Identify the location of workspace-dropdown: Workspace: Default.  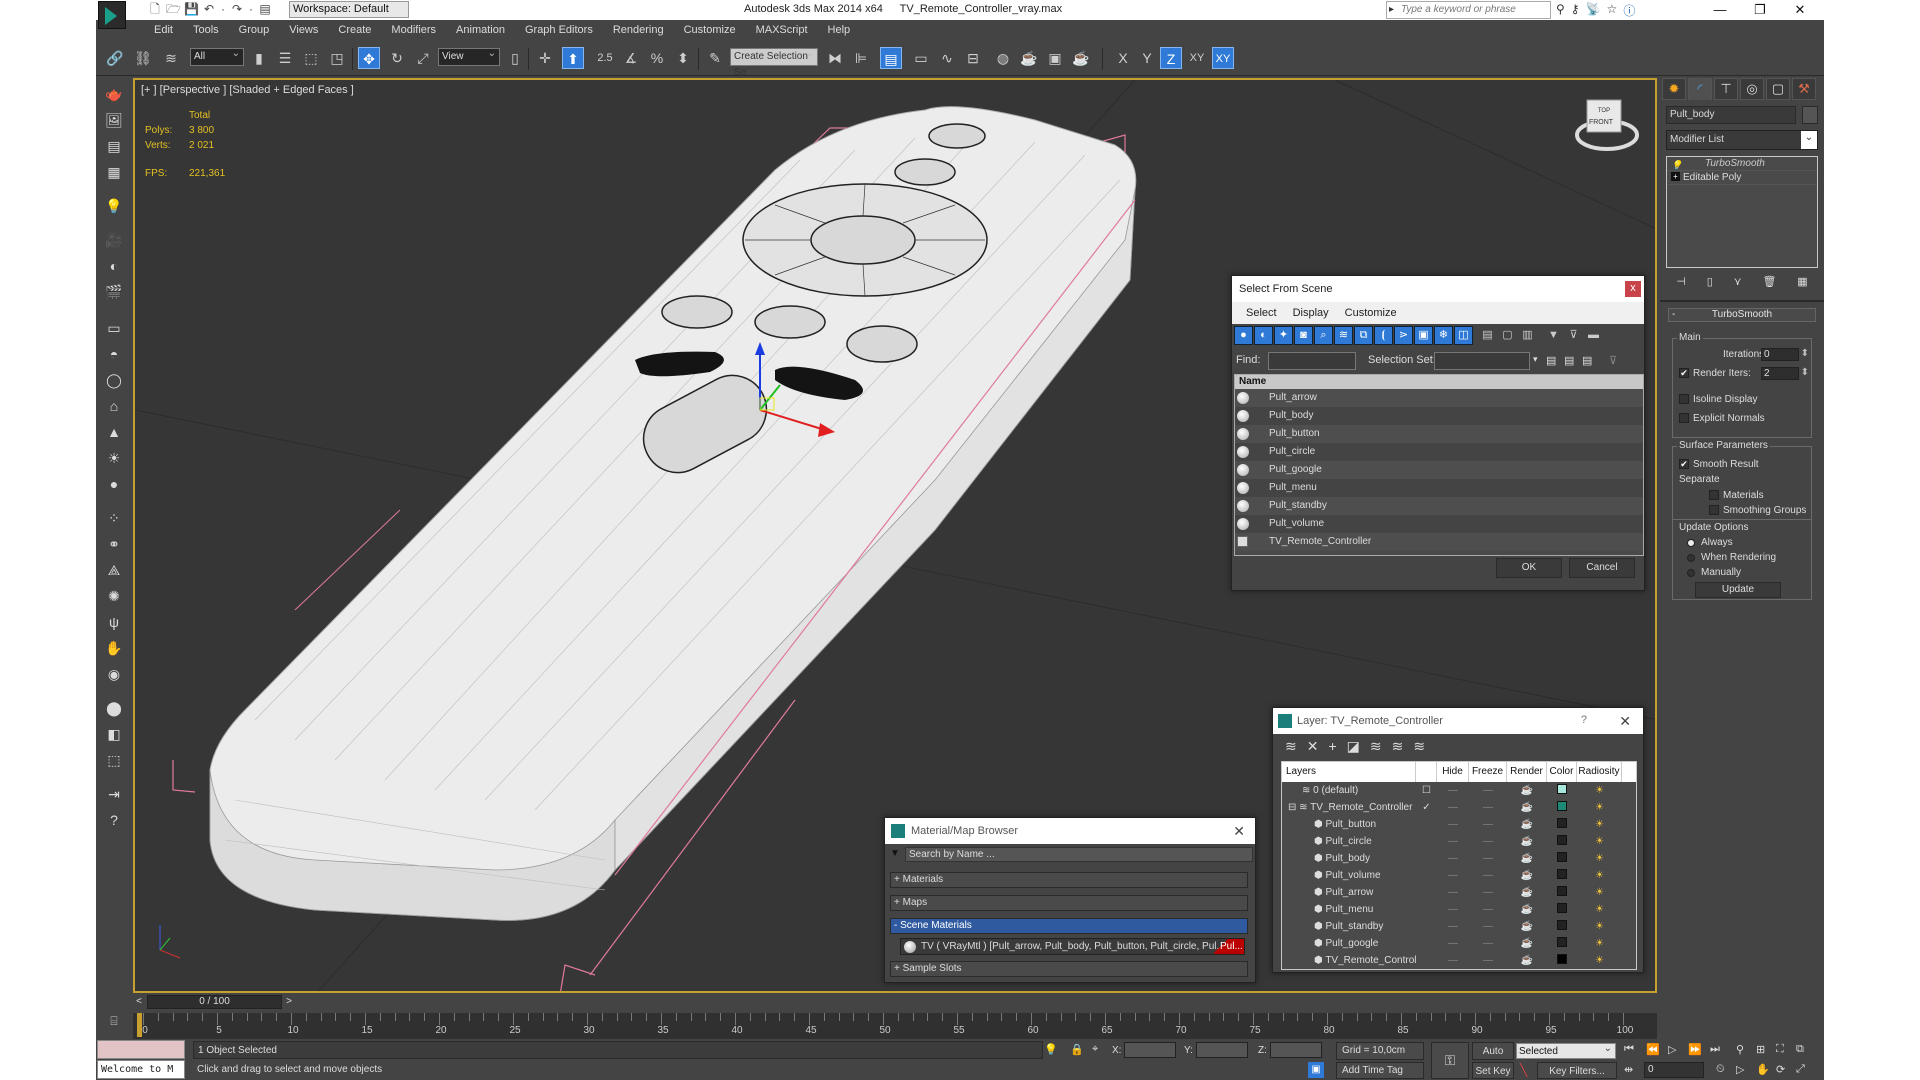
(349, 9).